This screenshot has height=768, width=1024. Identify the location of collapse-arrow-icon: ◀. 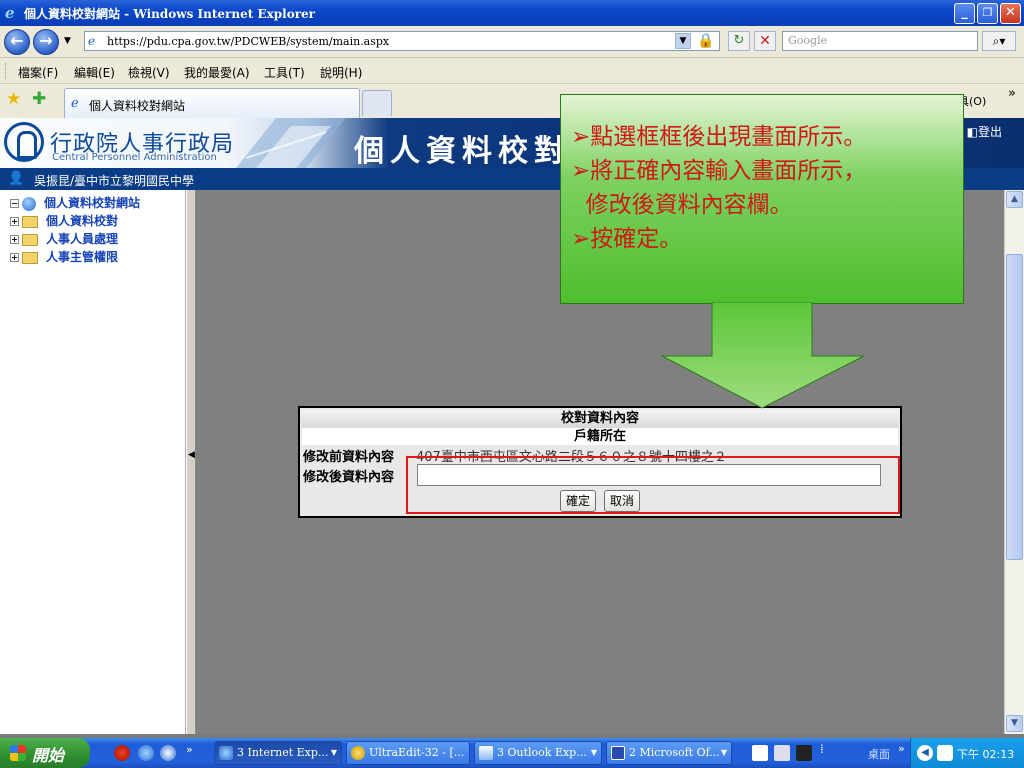
(191, 455).